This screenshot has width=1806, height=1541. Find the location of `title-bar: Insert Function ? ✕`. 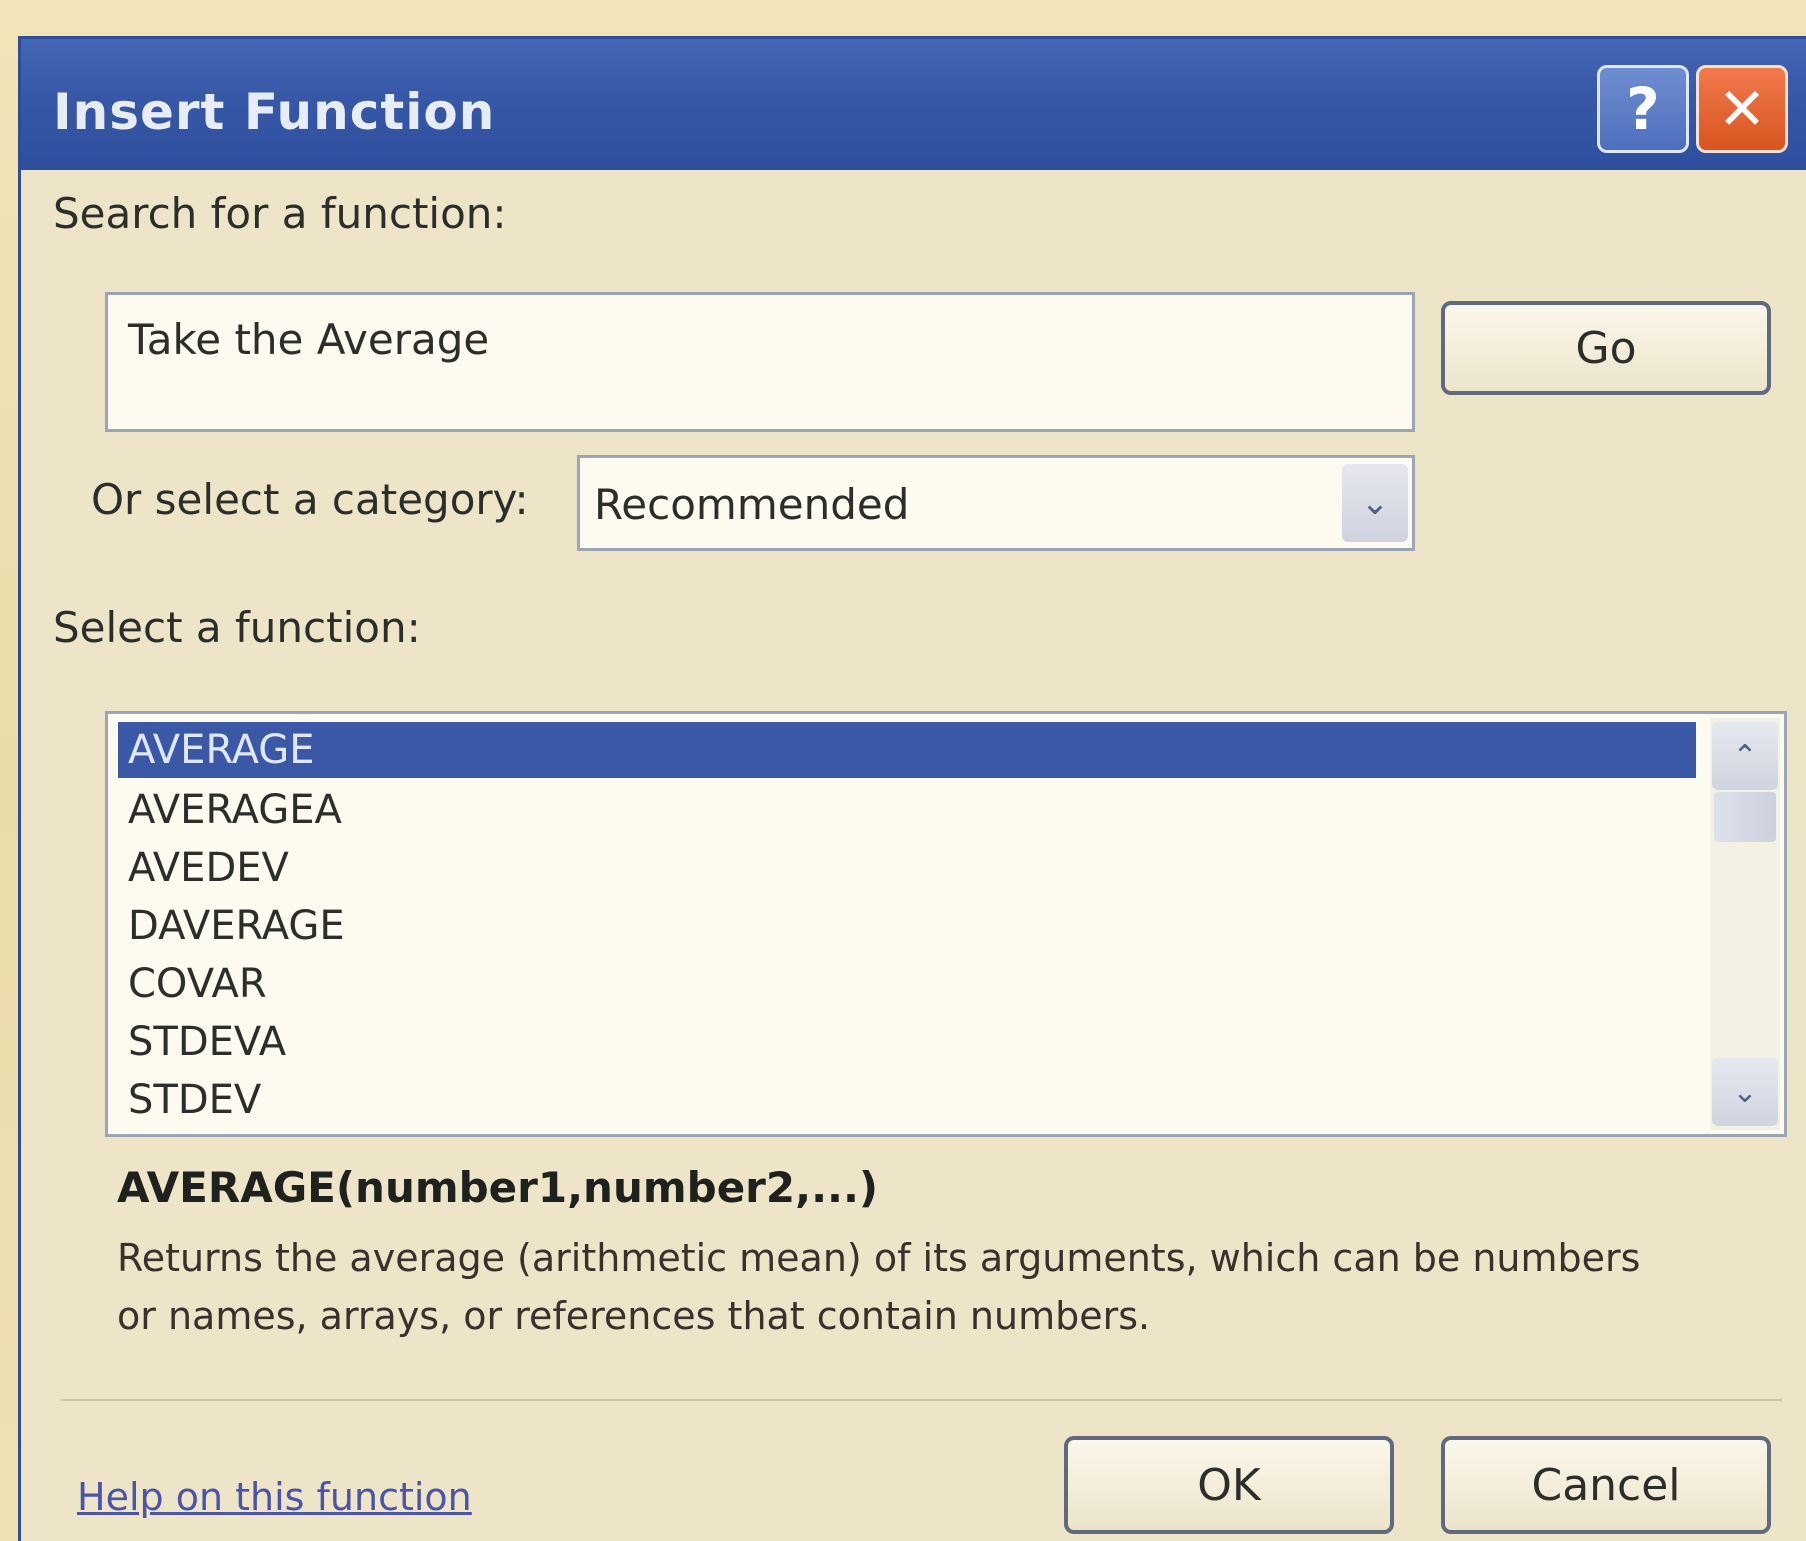

title-bar: Insert Function ? ✕ is located at coordinates (913, 104).